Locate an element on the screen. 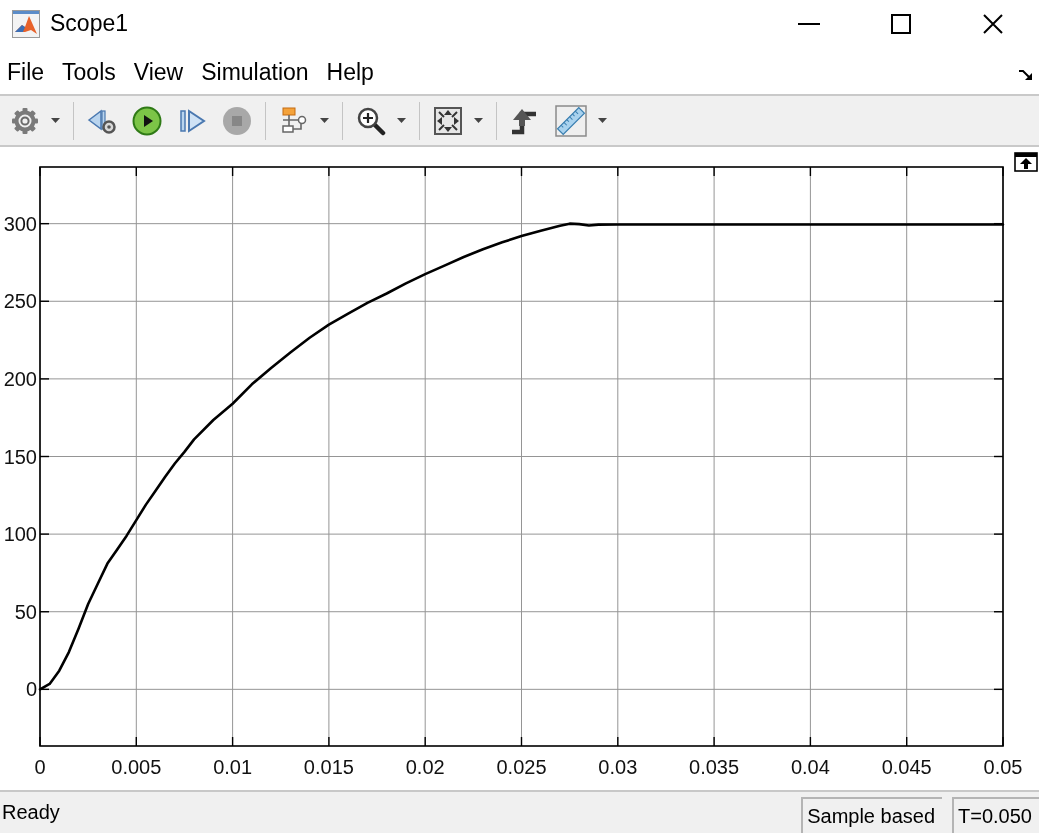 The height and width of the screenshot is (833, 1039). block-diagram-icon is located at coordinates (294, 120).